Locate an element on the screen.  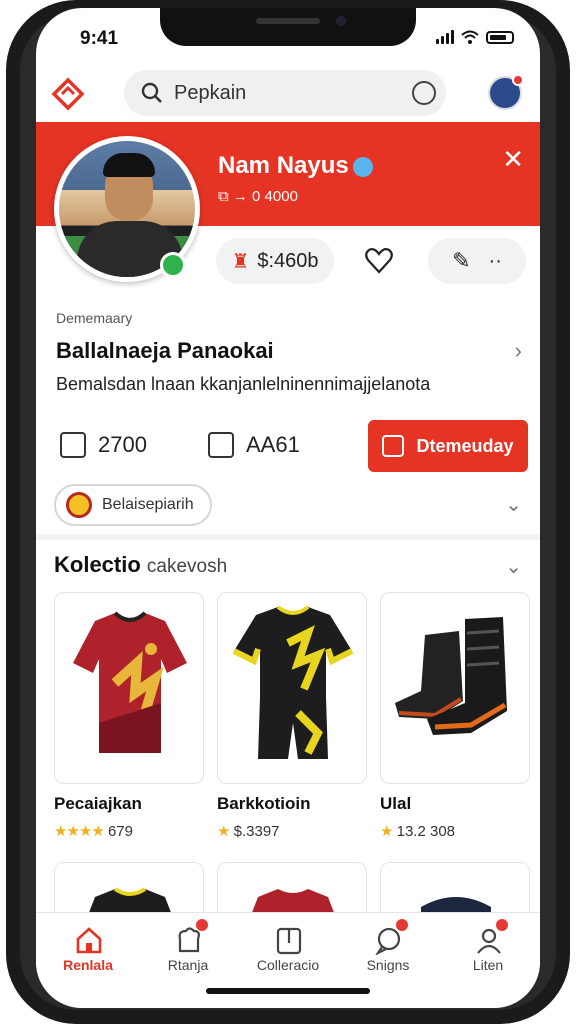
profile-subtitle: ⧉ → 0 4000 is located at coordinates (258, 196).